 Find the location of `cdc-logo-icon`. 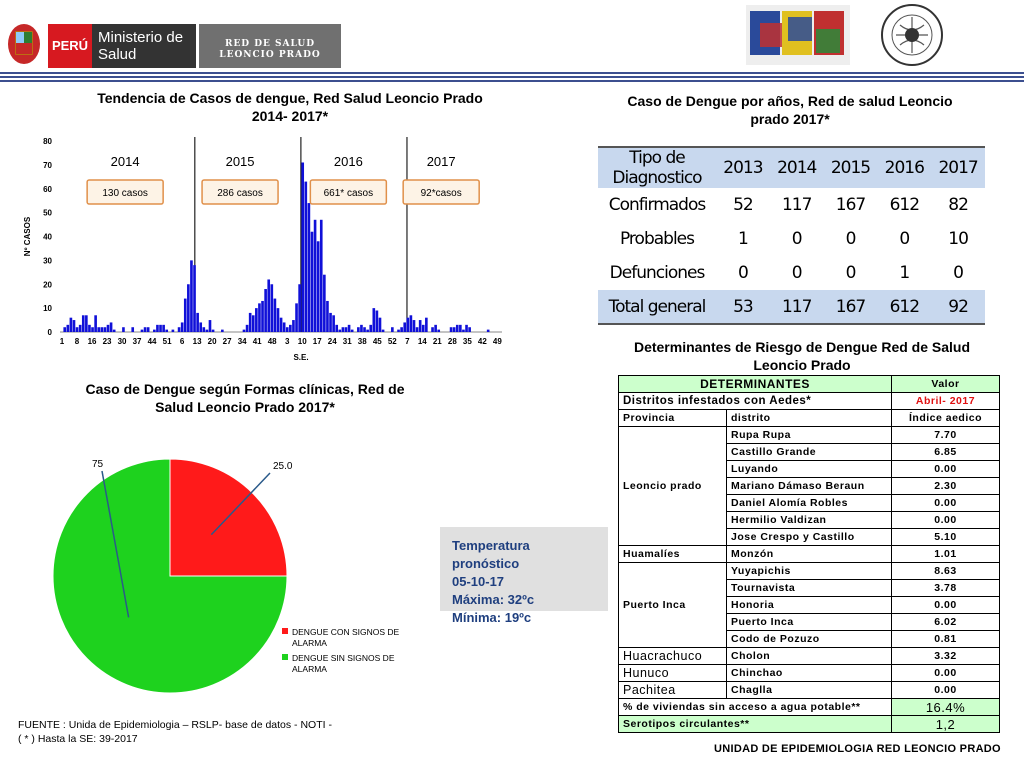

cdc-logo-icon is located at coordinates (798, 35).